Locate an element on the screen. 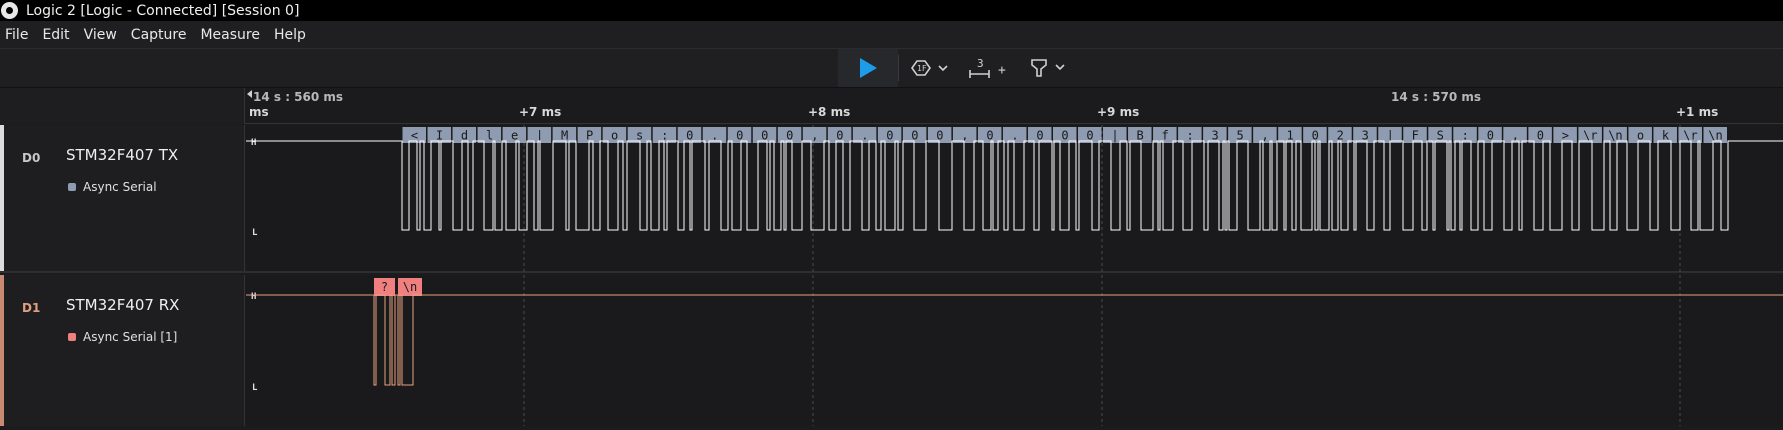 The image size is (1783, 430). decoded-frame-text: s is located at coordinates (639, 136).